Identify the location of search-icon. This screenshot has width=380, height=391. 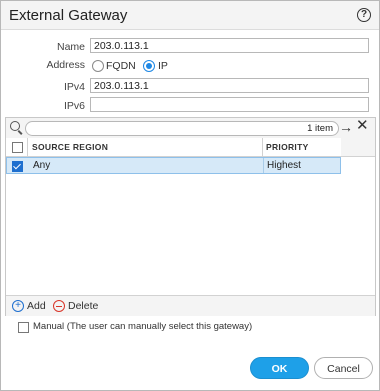
(15, 126).